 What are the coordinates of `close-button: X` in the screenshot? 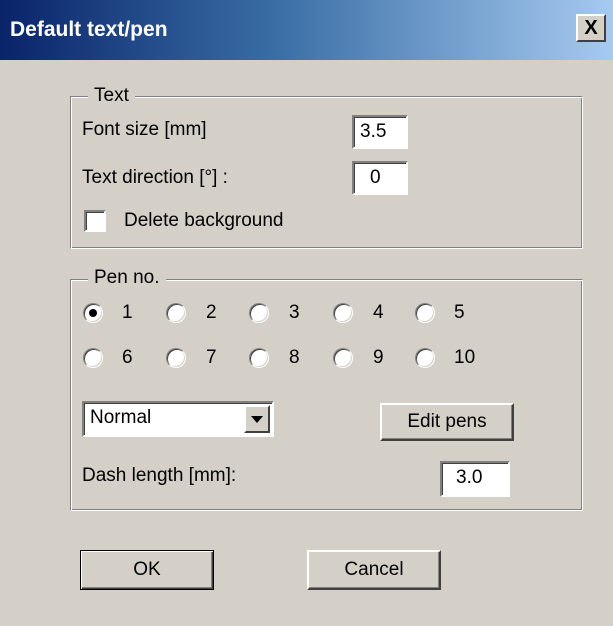 It's located at (591, 28).